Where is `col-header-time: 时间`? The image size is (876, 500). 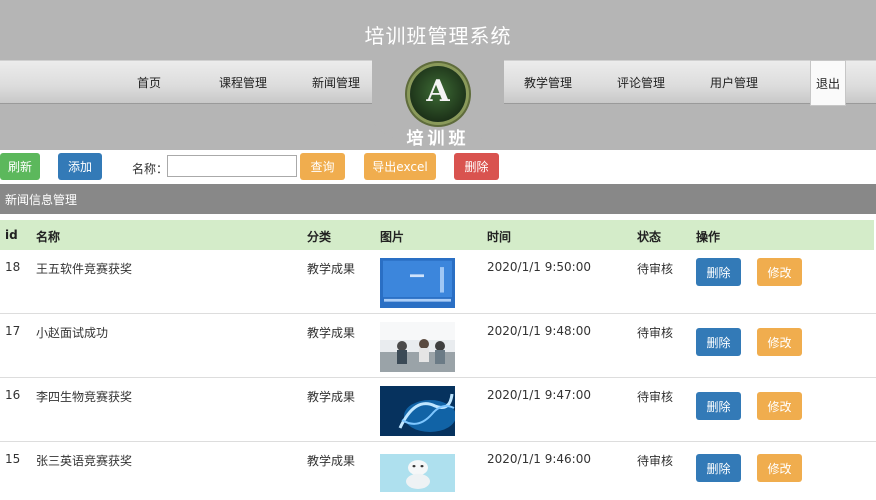 col-header-time: 时间 is located at coordinates (499, 237).